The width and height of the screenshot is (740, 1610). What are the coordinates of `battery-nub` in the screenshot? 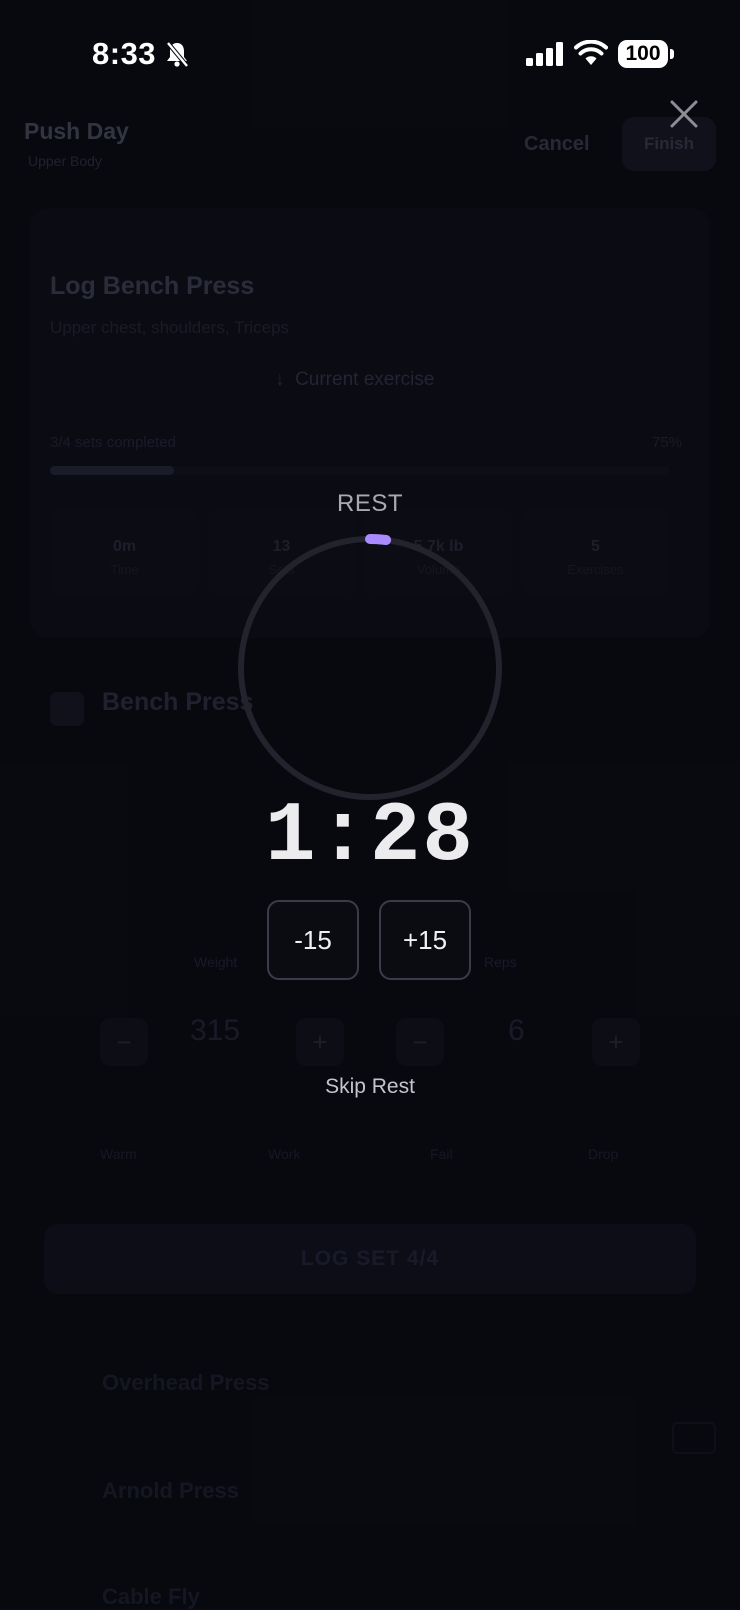 It's located at (672, 54).